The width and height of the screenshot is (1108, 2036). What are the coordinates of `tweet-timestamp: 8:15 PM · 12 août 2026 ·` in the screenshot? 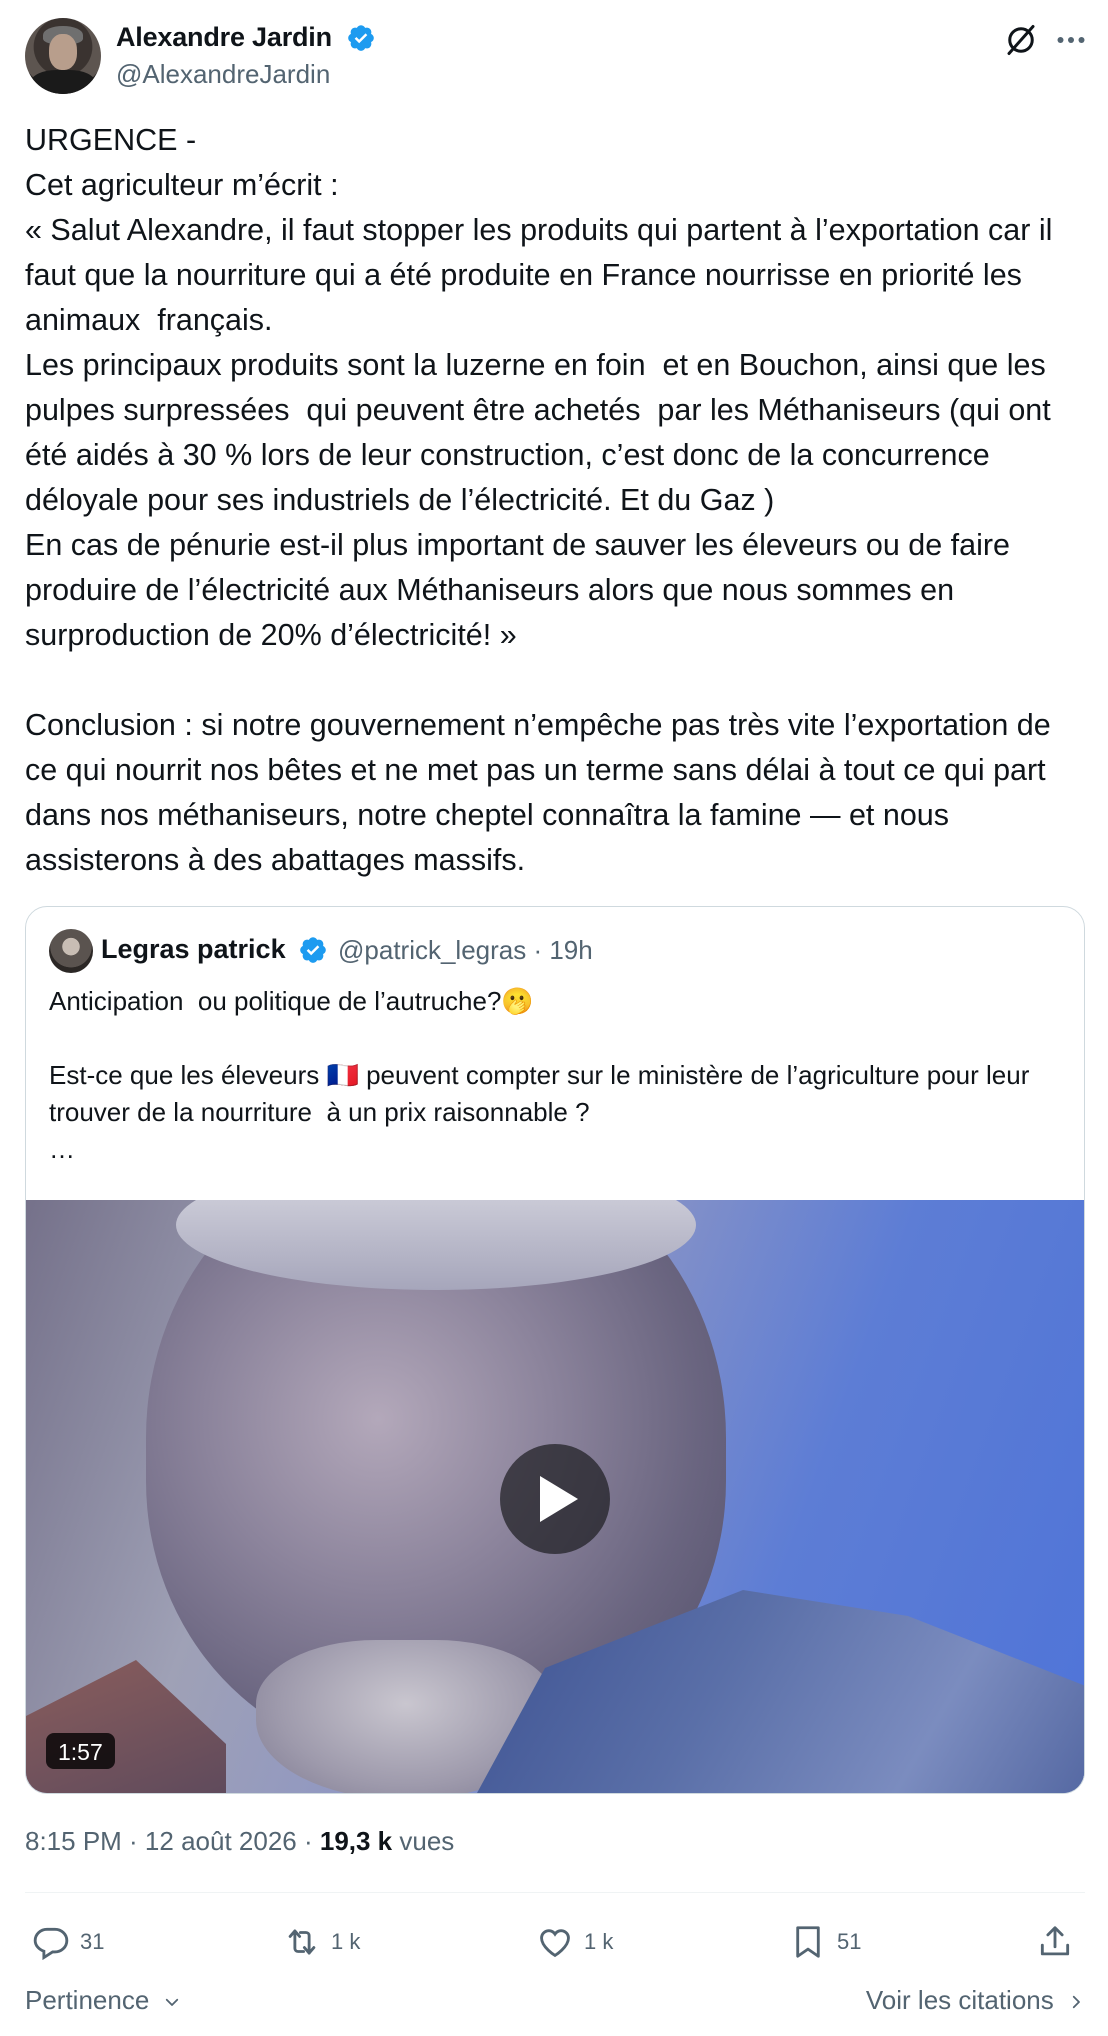 It's located at (172, 1841).